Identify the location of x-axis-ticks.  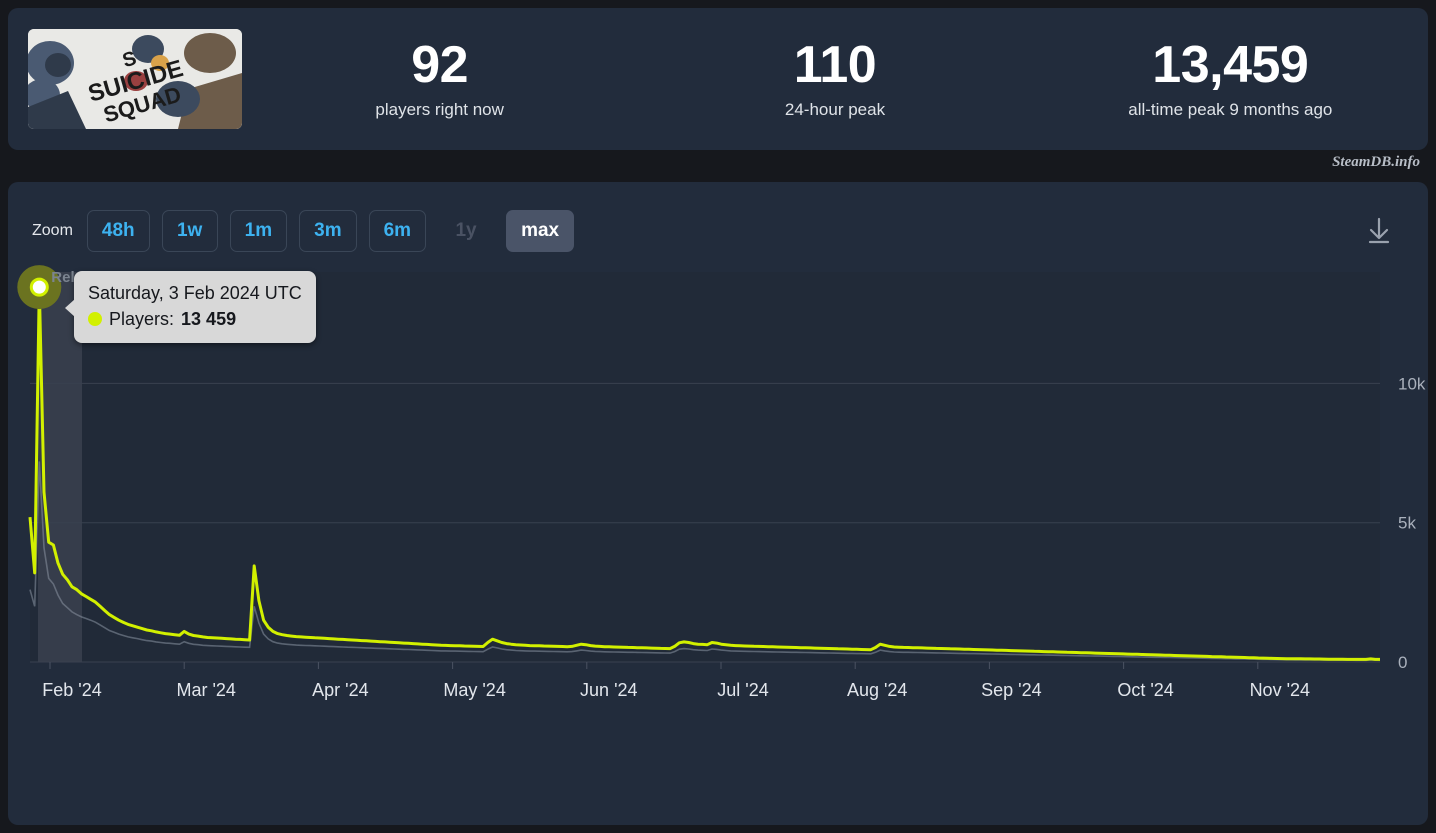
(654, 665).